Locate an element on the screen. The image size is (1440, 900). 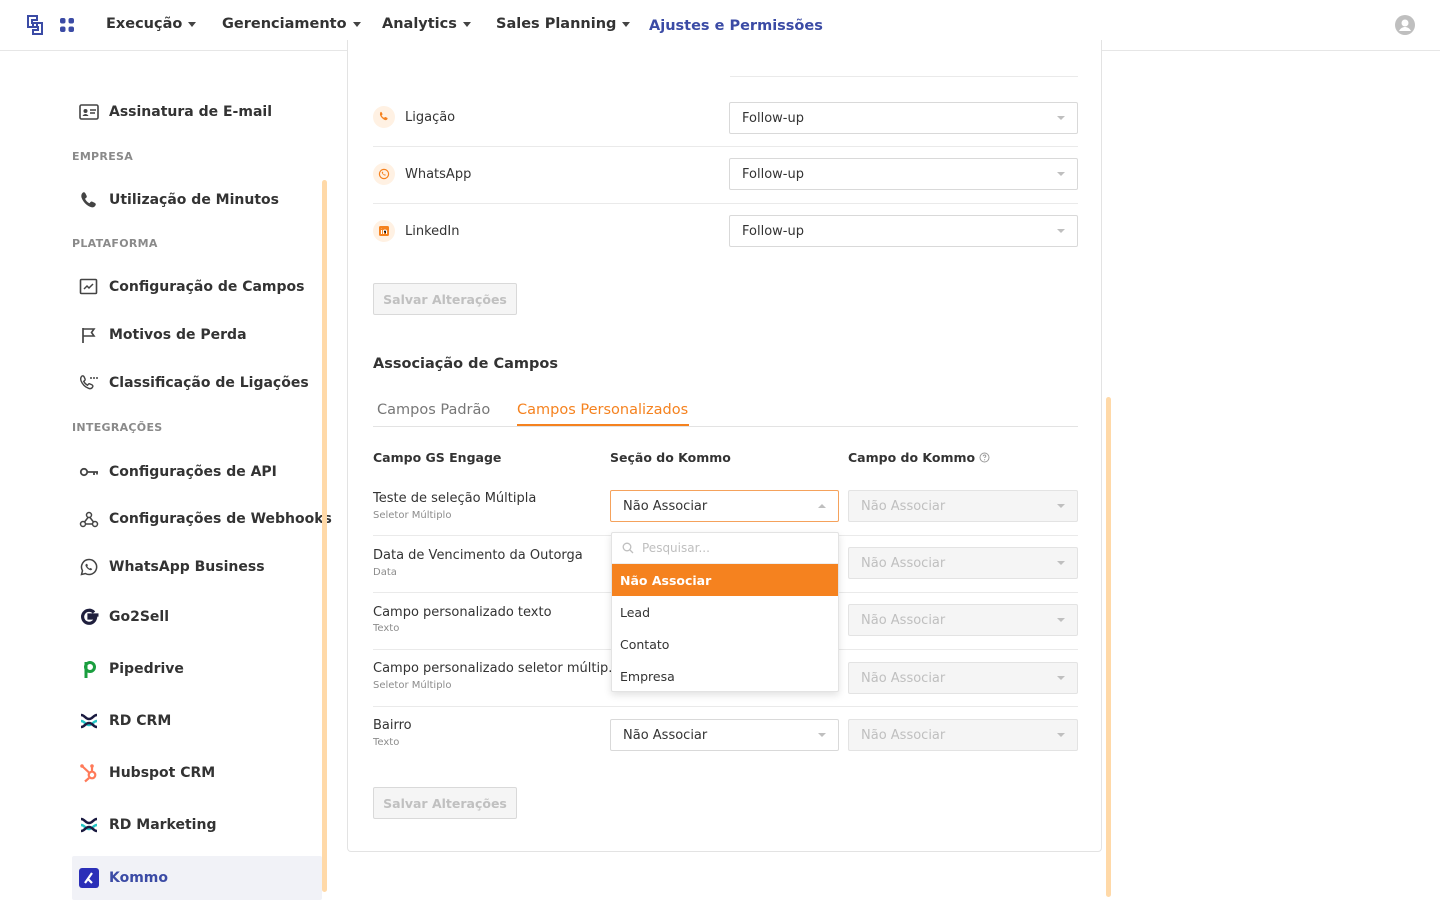
sidebar-item-label: RD Marketing is located at coordinates (163, 825).